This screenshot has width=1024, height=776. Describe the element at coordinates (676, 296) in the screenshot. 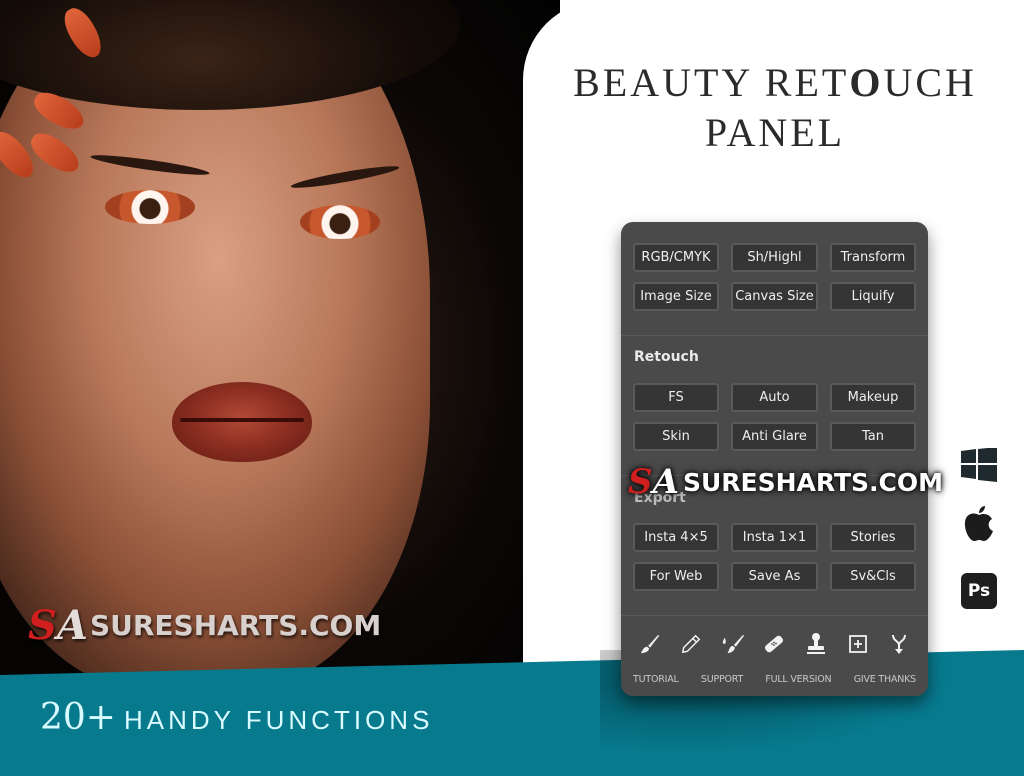

I see `image-size-button: Image Size` at that location.